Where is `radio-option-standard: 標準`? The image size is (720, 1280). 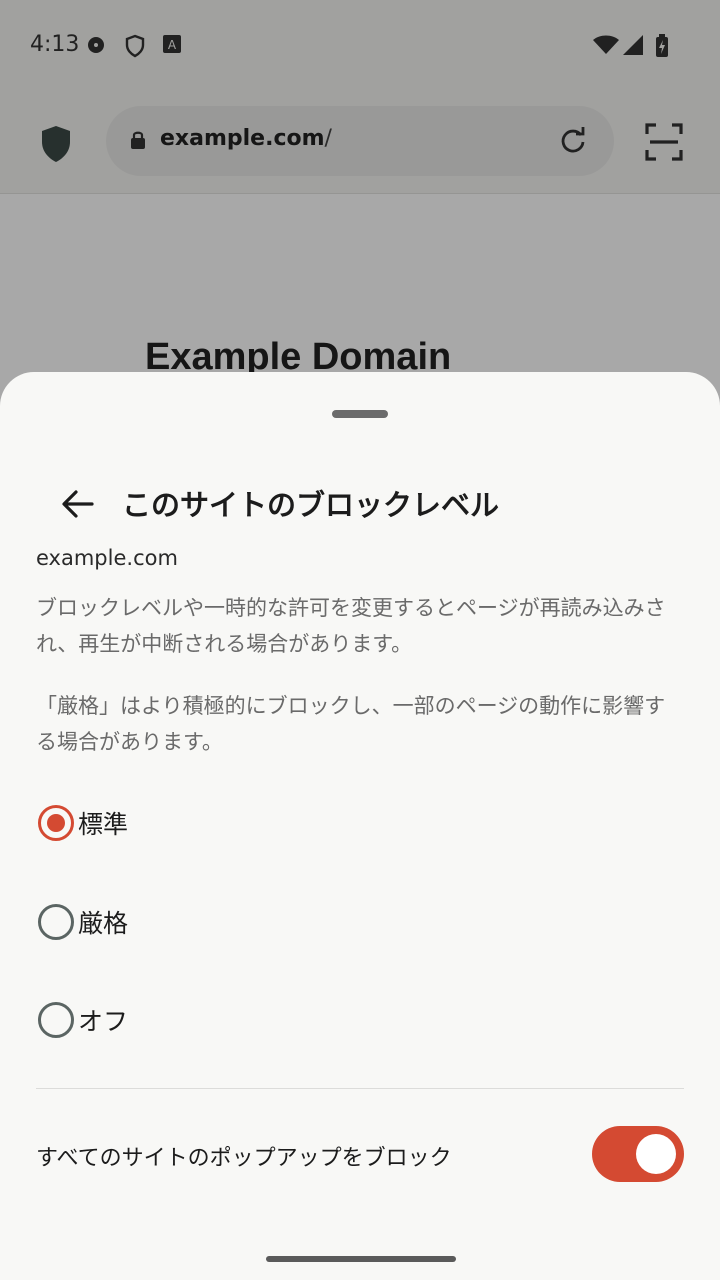
radio-option-standard: 標準 is located at coordinates (360, 823).